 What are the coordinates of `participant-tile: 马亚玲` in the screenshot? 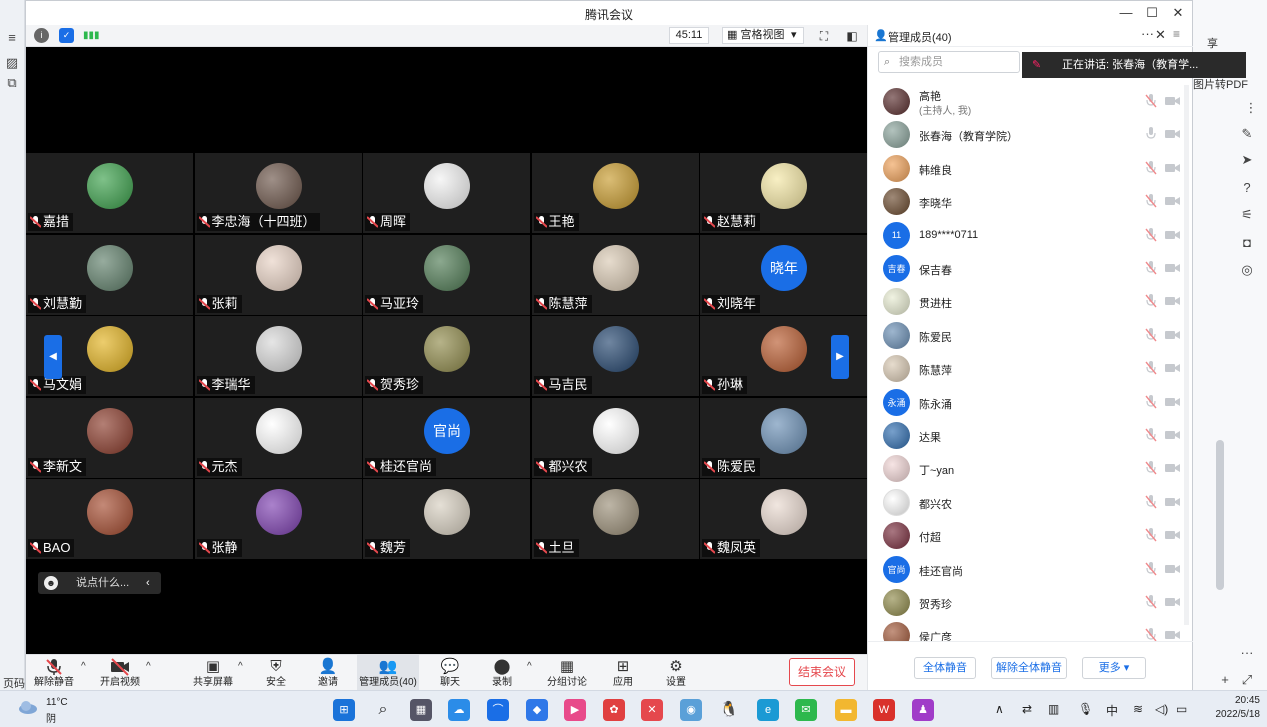 It's located at (446, 274).